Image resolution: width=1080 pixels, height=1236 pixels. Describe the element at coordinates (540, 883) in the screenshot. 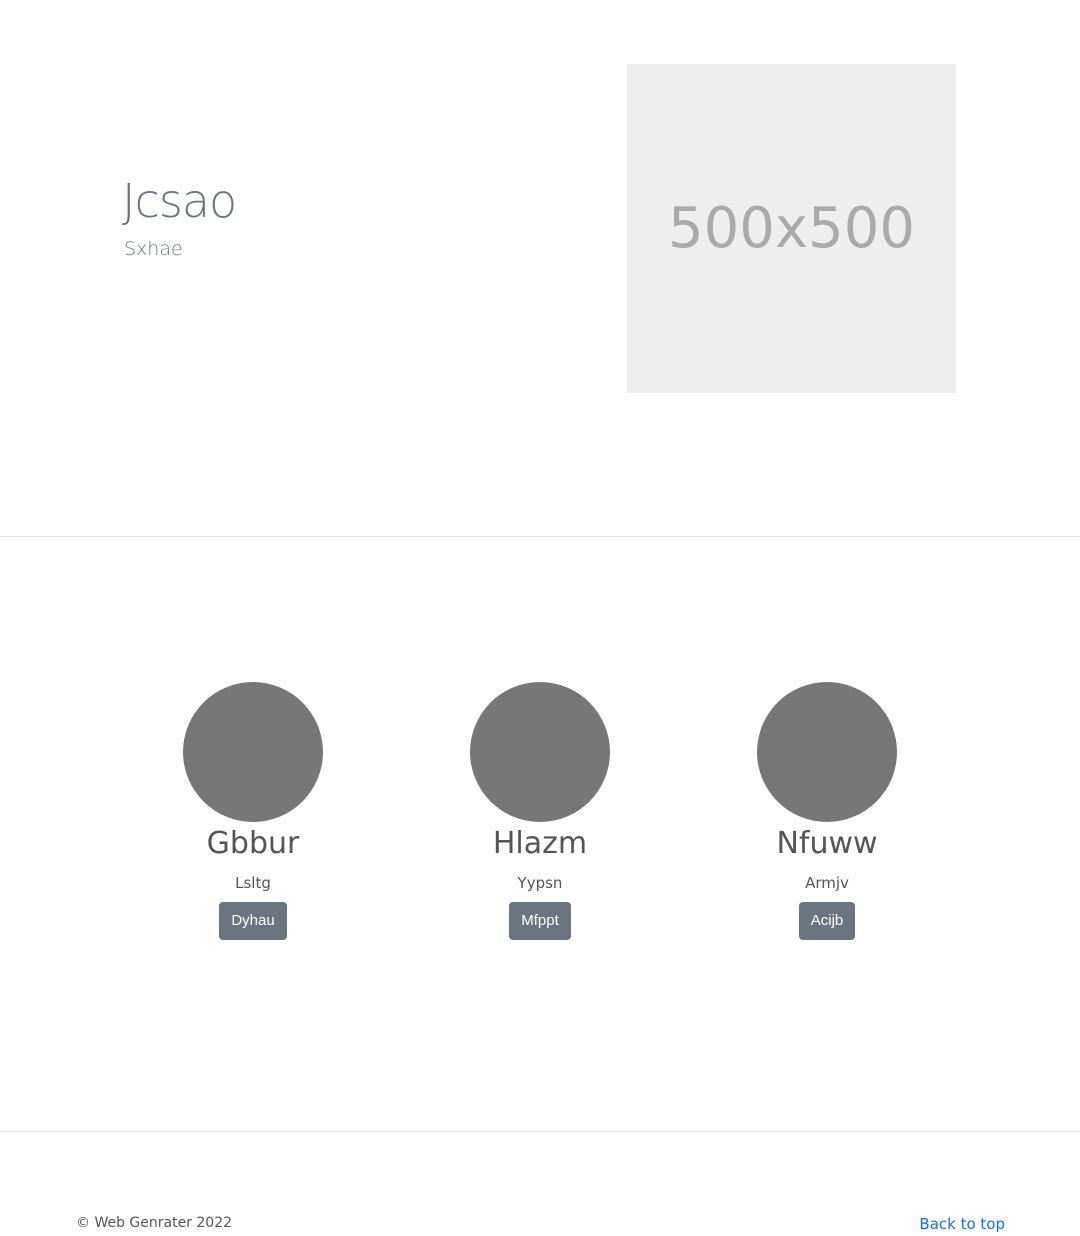

I see `member-role: Yypsn` at that location.